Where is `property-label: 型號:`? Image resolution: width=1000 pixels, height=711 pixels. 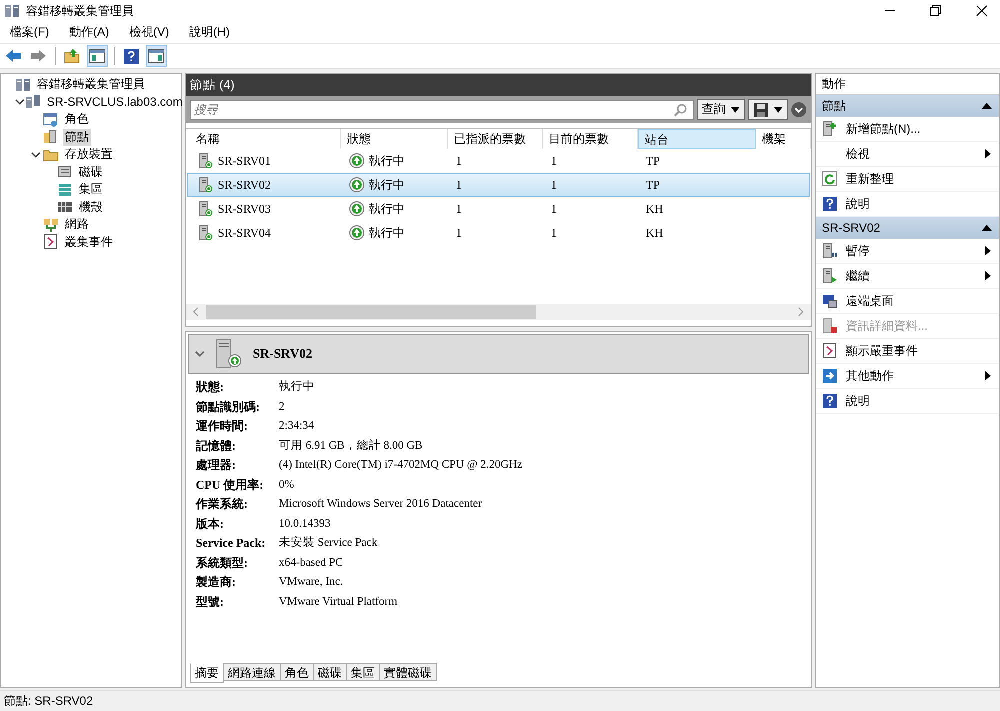
property-label: 型號: is located at coordinates (210, 602).